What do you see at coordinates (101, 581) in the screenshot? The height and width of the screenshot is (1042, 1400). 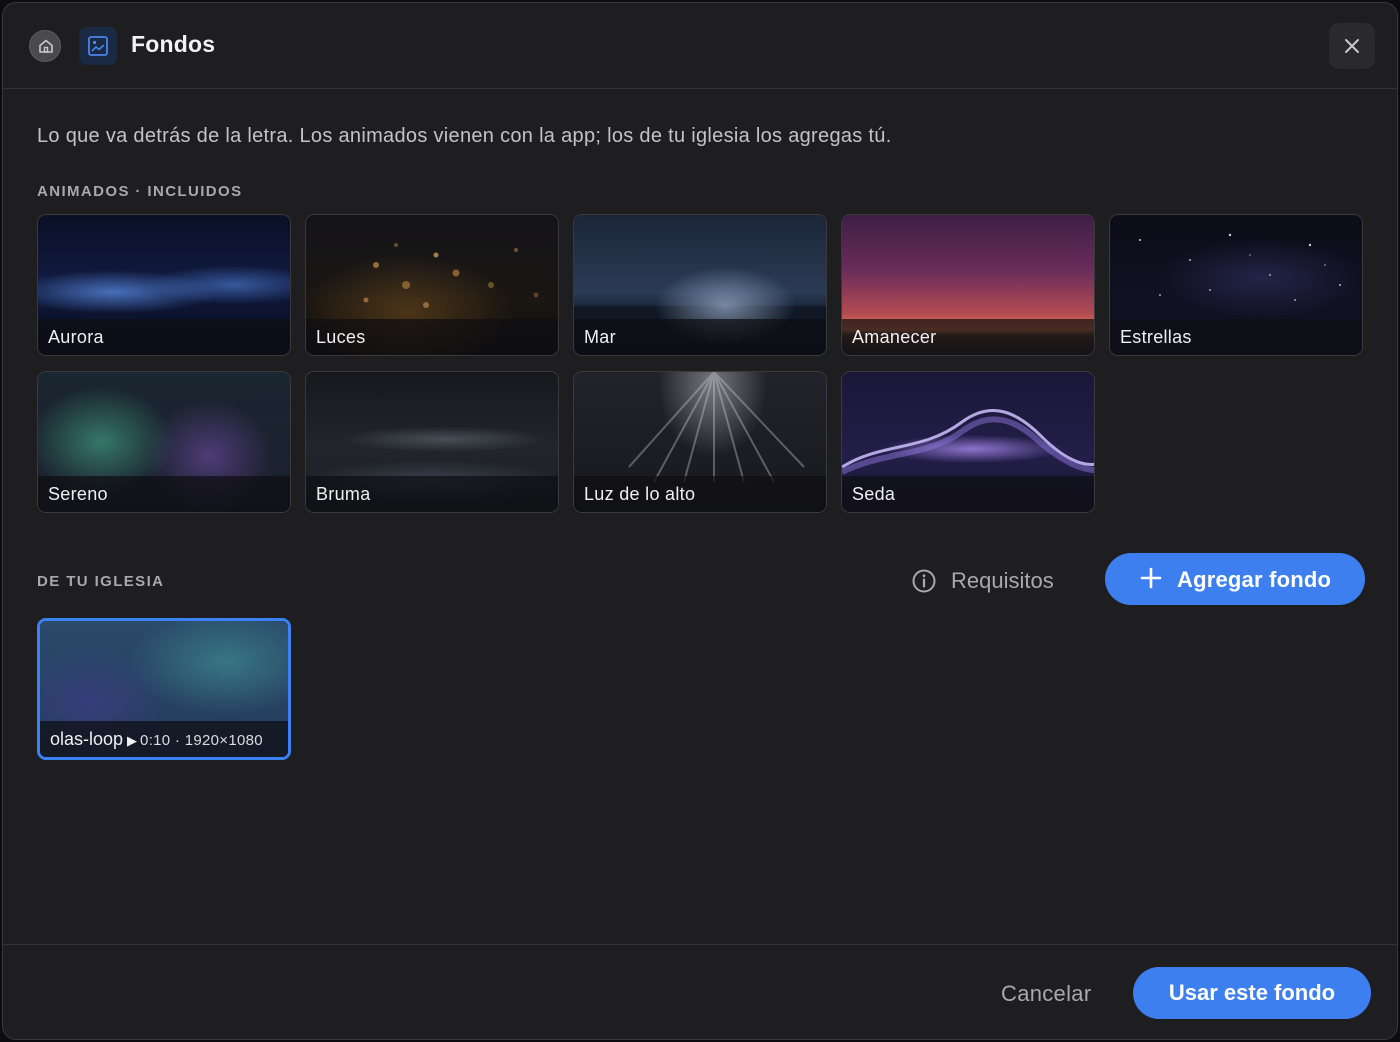 I see `section-label-iglesia: DE TU IGLESIA` at bounding box center [101, 581].